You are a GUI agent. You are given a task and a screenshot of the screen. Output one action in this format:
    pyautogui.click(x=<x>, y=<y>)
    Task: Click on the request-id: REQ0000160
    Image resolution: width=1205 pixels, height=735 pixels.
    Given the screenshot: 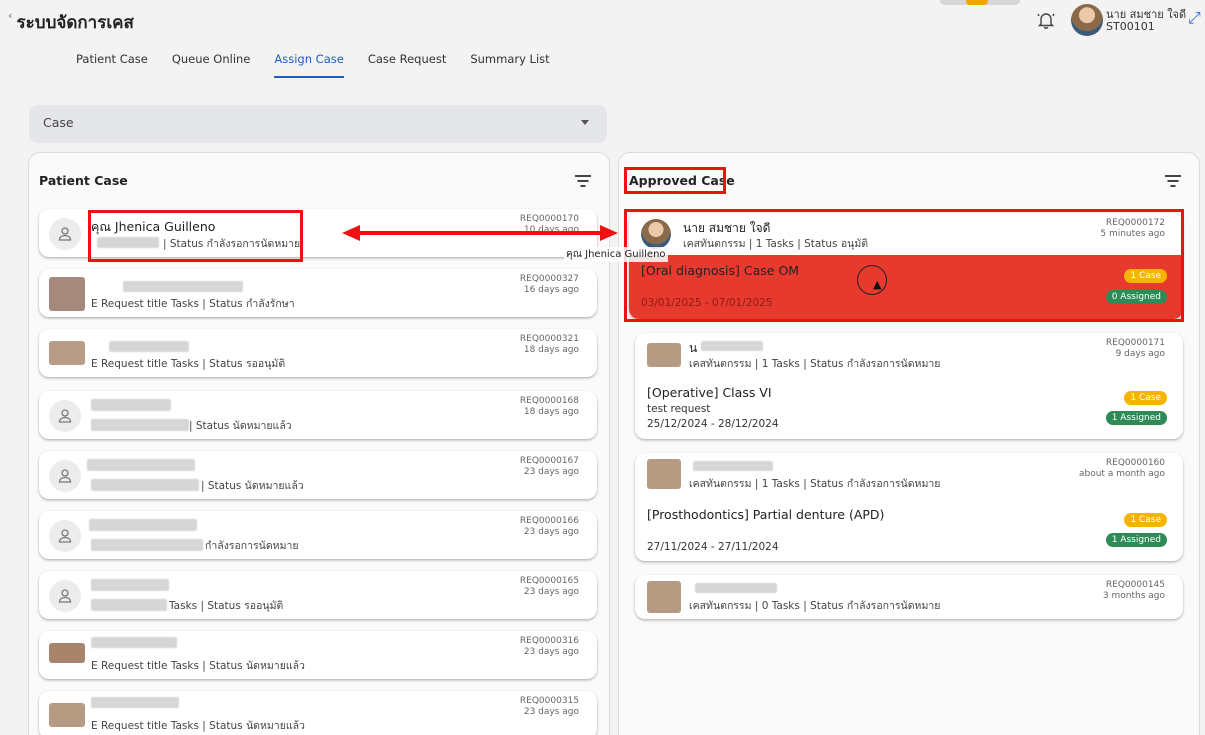 What is the action you would take?
    pyautogui.click(x=1135, y=463)
    